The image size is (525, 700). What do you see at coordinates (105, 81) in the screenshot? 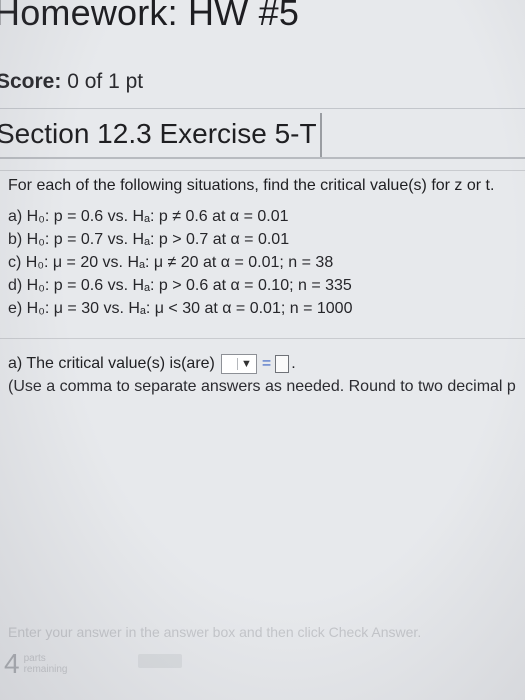
I see `score-value: 0 of 1 pt` at bounding box center [105, 81].